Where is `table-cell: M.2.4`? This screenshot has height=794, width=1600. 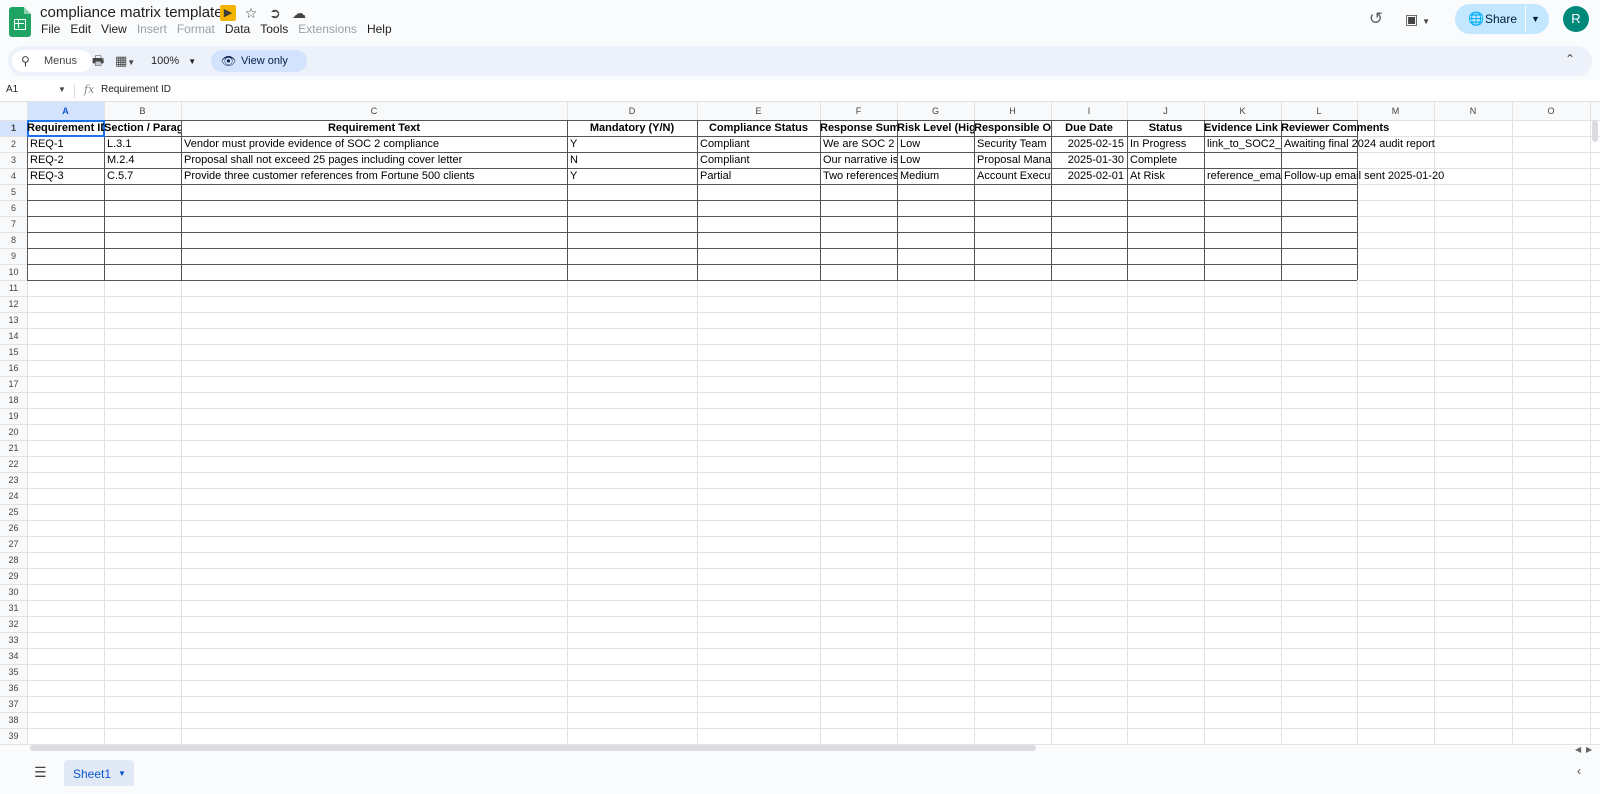 table-cell: M.2.4 is located at coordinates (142, 160).